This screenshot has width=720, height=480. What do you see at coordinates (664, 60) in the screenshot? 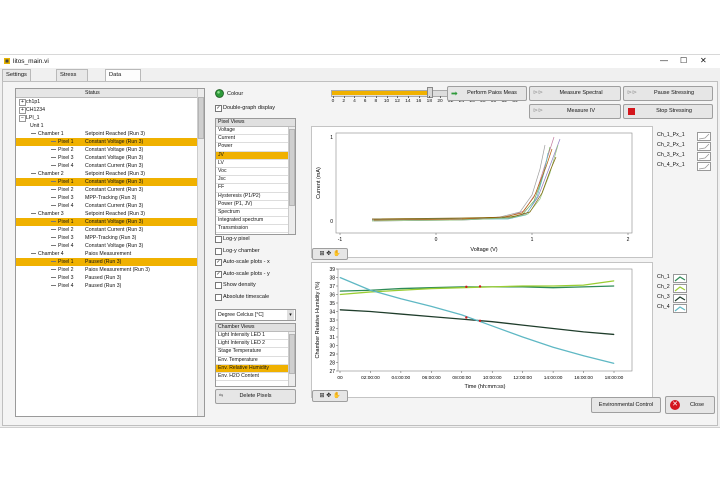
I see `minimize-button: —` at bounding box center [664, 60].